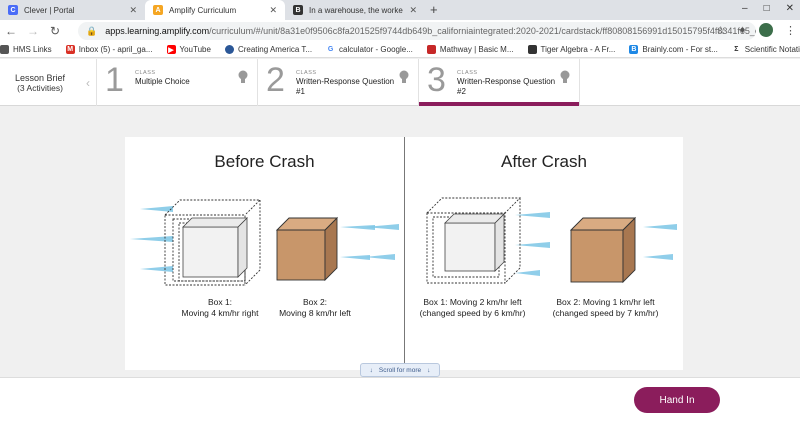 The height and width of the screenshot is (422, 800). Describe the element at coordinates (203, 10) in the screenshot. I see `tab-title: Amplify Curriculum` at that location.